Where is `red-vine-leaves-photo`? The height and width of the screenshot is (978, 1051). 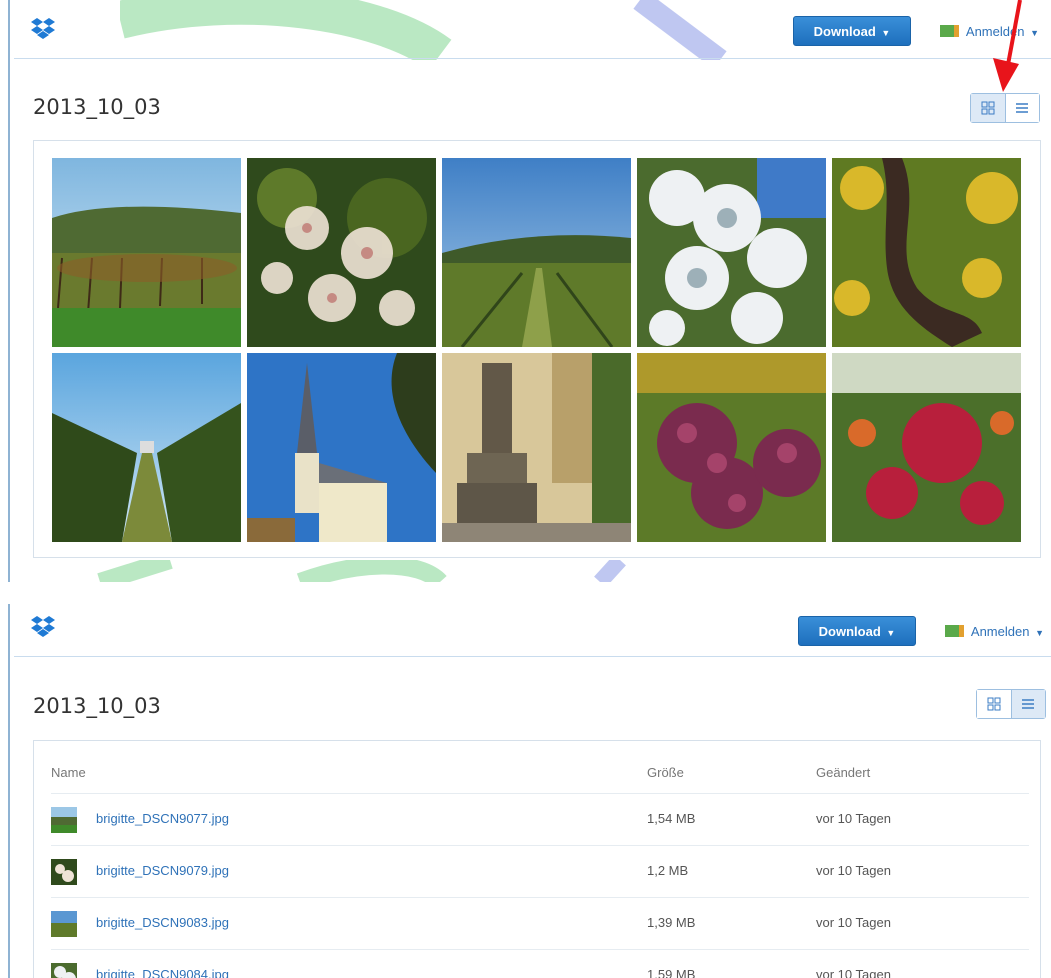 red-vine-leaves-photo is located at coordinates (926, 447).